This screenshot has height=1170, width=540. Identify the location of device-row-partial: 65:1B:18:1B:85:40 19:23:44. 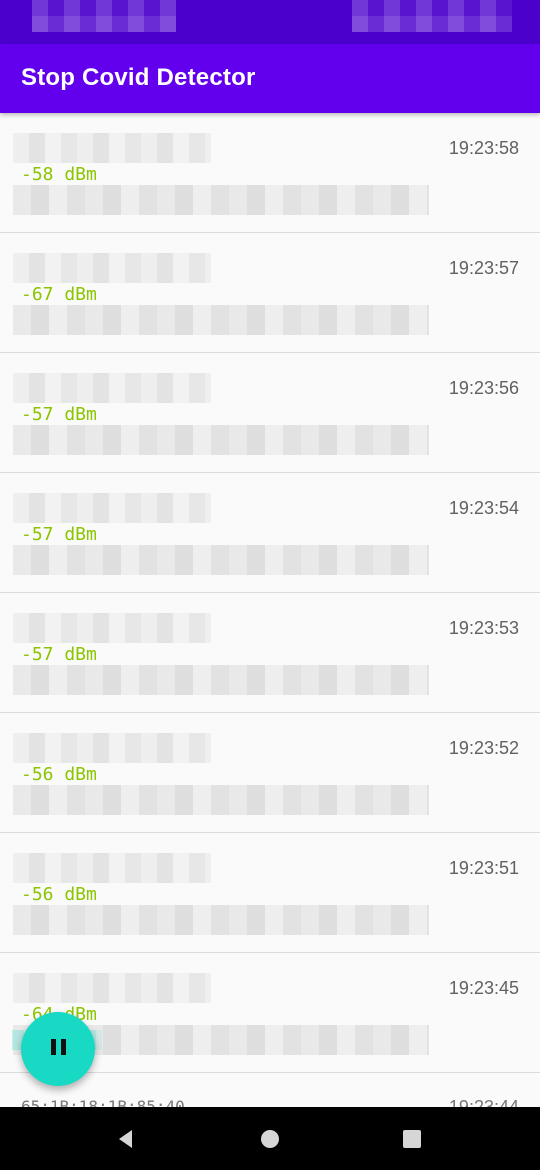
(270, 1090).